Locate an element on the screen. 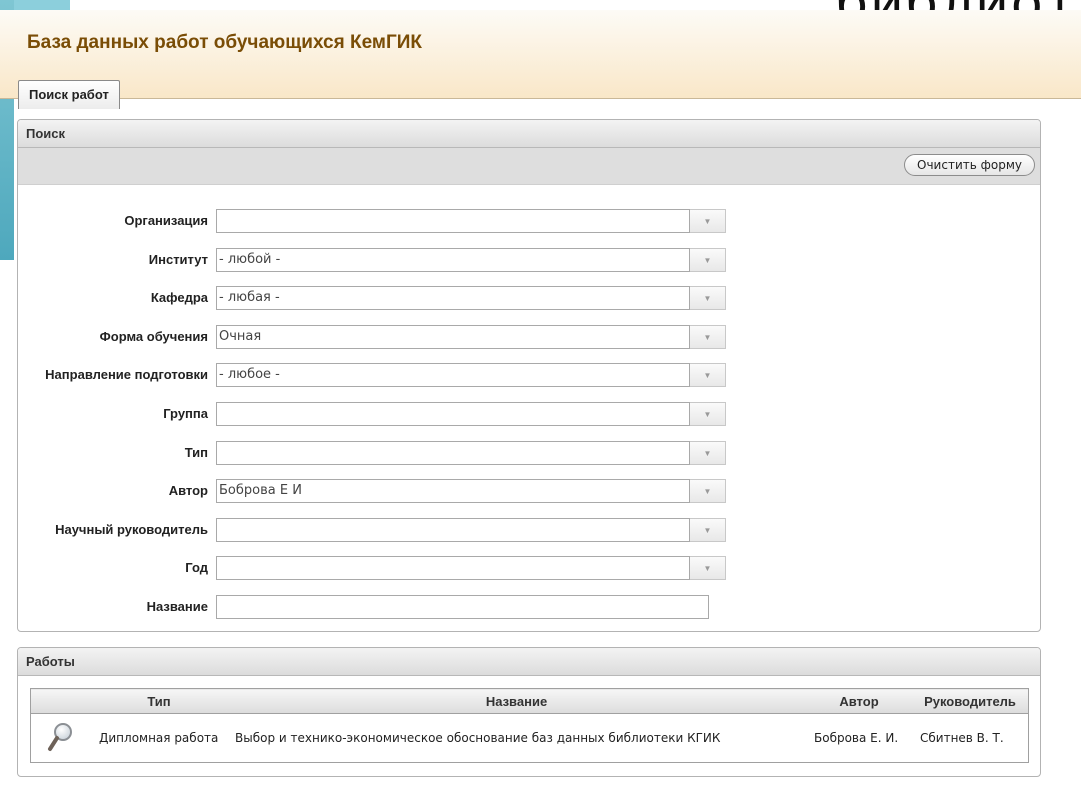 The width and height of the screenshot is (1081, 799). form-row: Институт - любой - ▼ is located at coordinates (518, 260).